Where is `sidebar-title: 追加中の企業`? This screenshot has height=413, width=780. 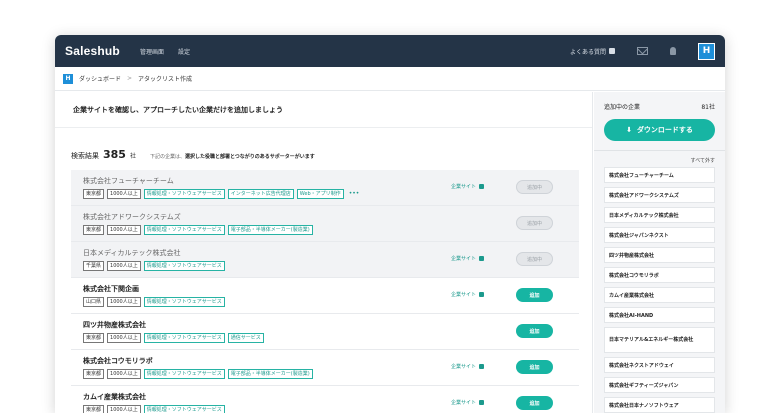 sidebar-title: 追加中の企業 is located at coordinates (622, 107).